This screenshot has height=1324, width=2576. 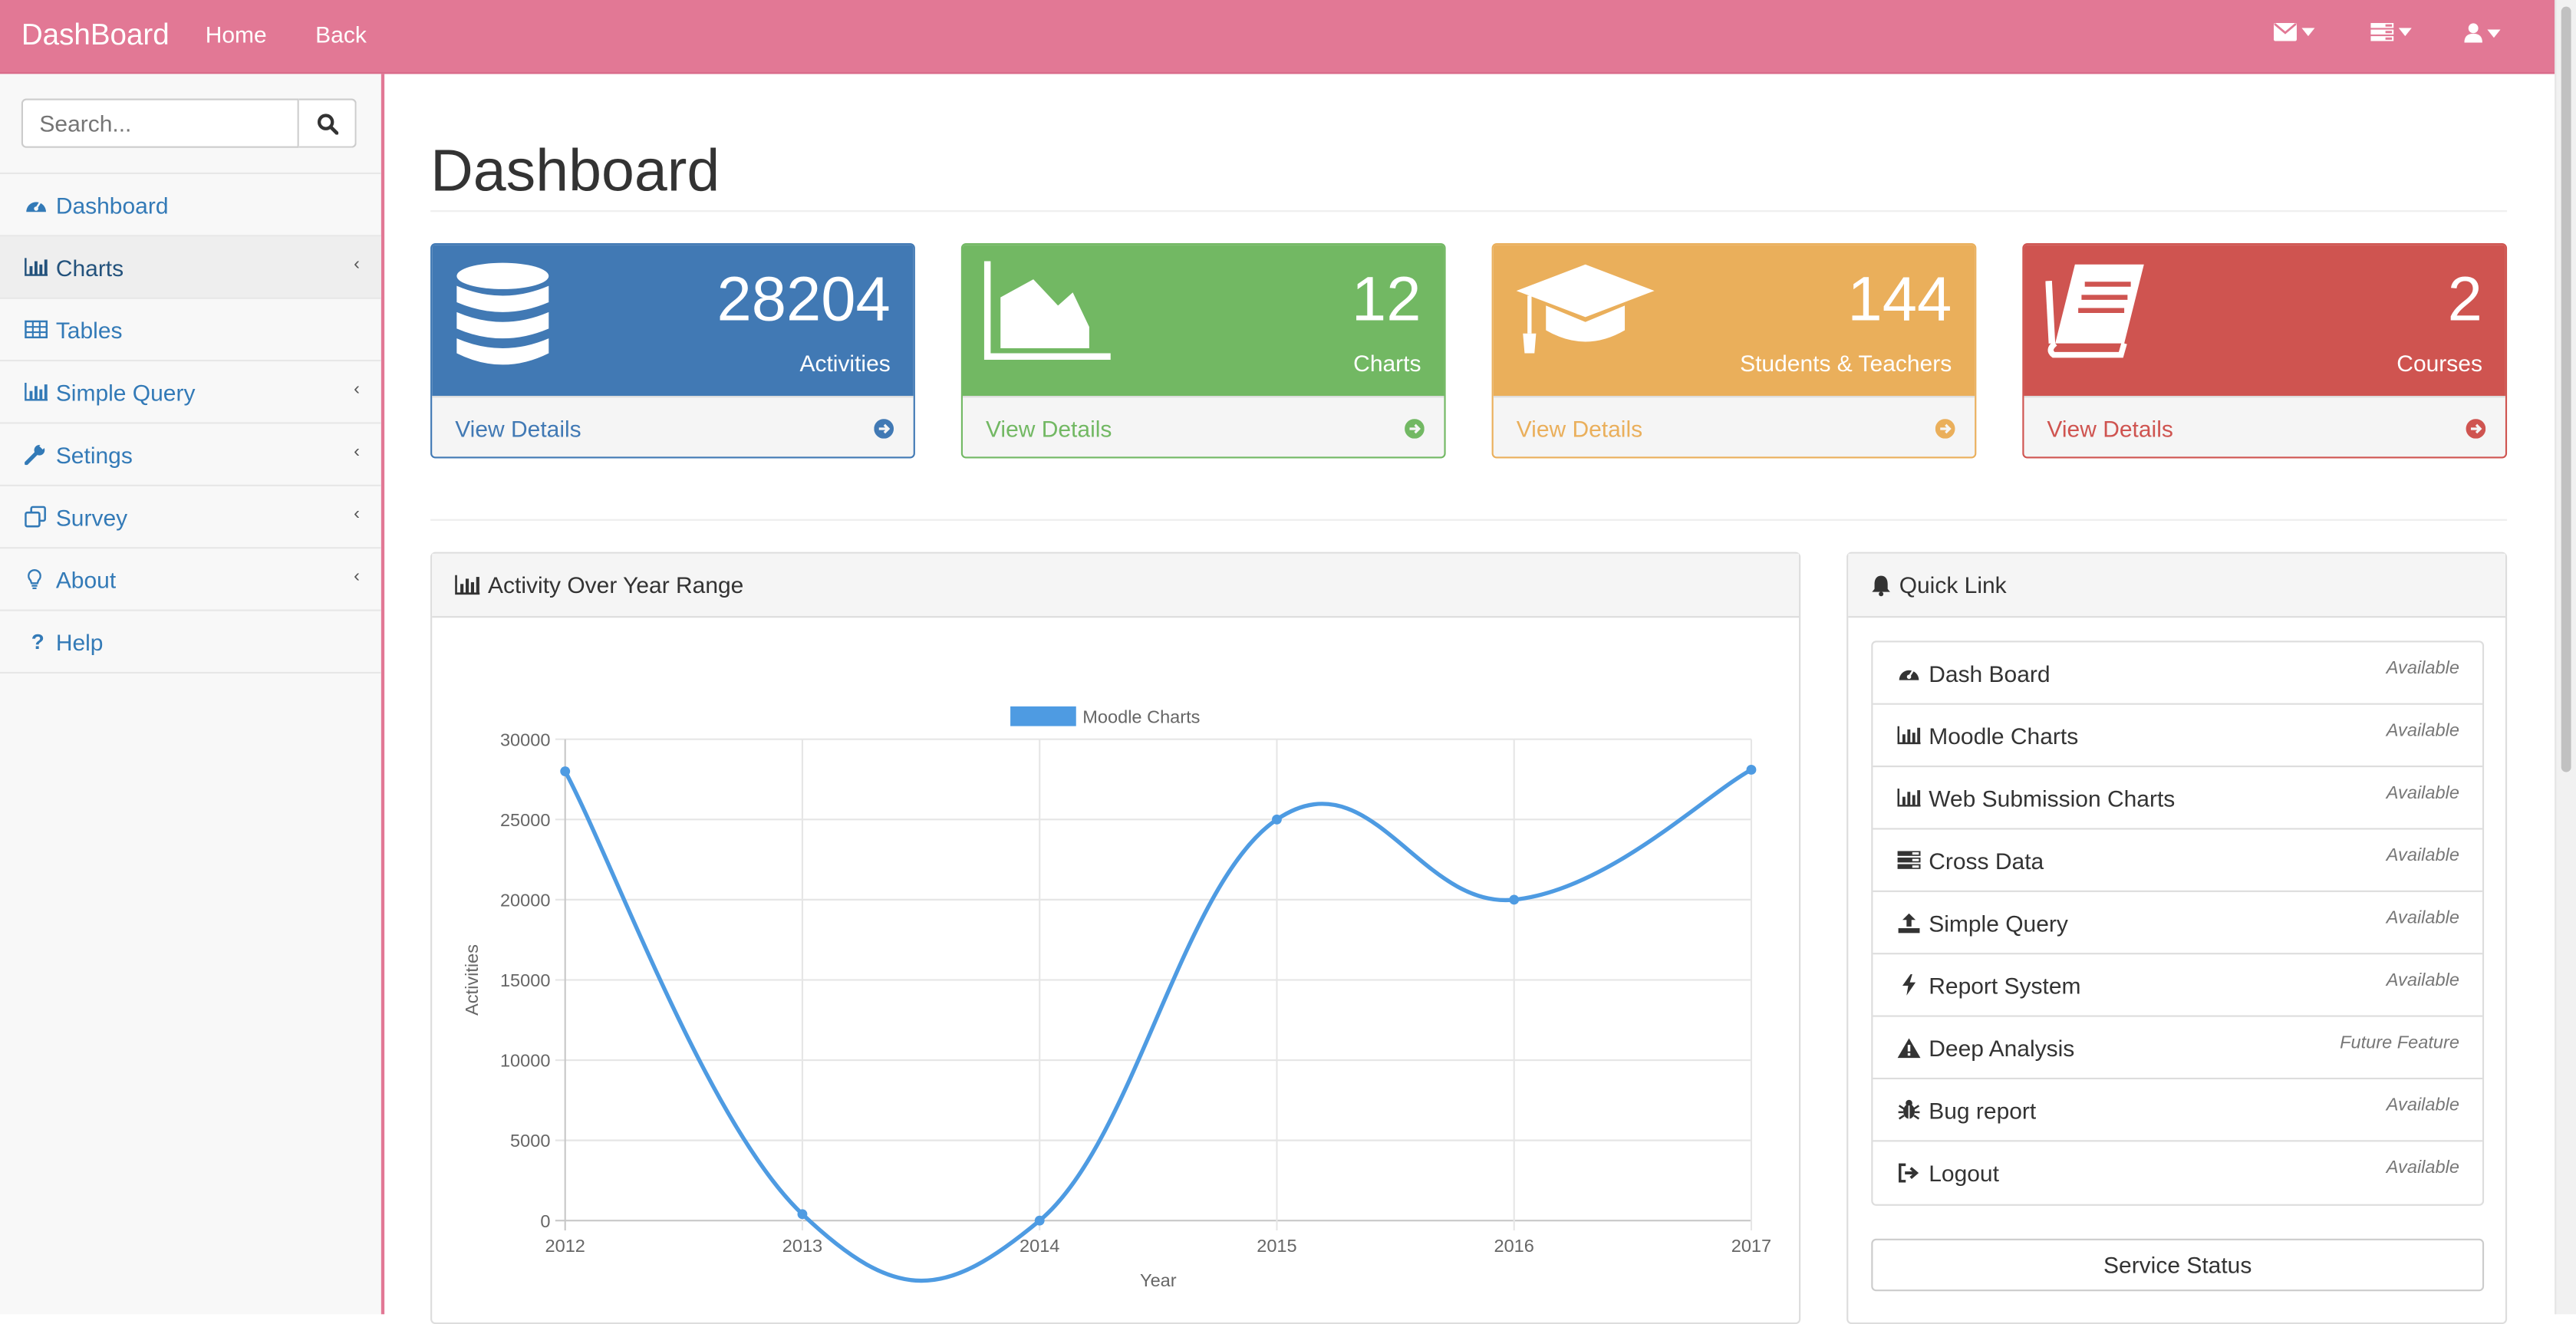 I want to click on nav-back-link: Back, so click(x=341, y=34).